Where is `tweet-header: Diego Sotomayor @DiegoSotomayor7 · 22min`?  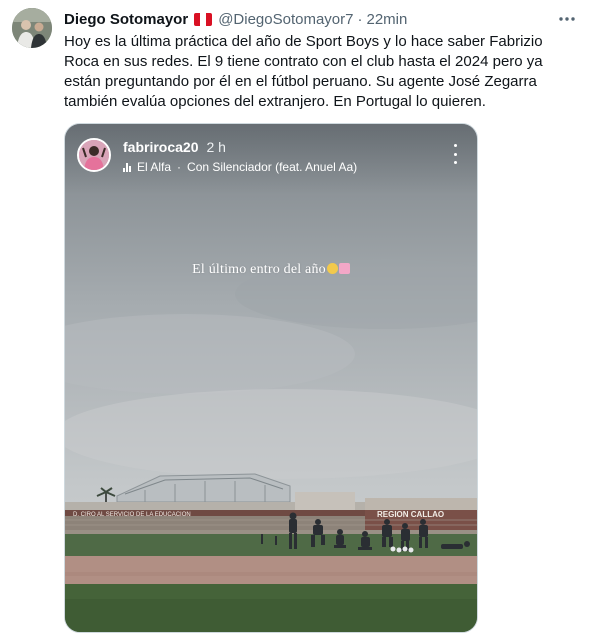
tweet-header: Diego Sotomayor @DiegoSotomayor7 · 22min is located at coordinates (235, 19).